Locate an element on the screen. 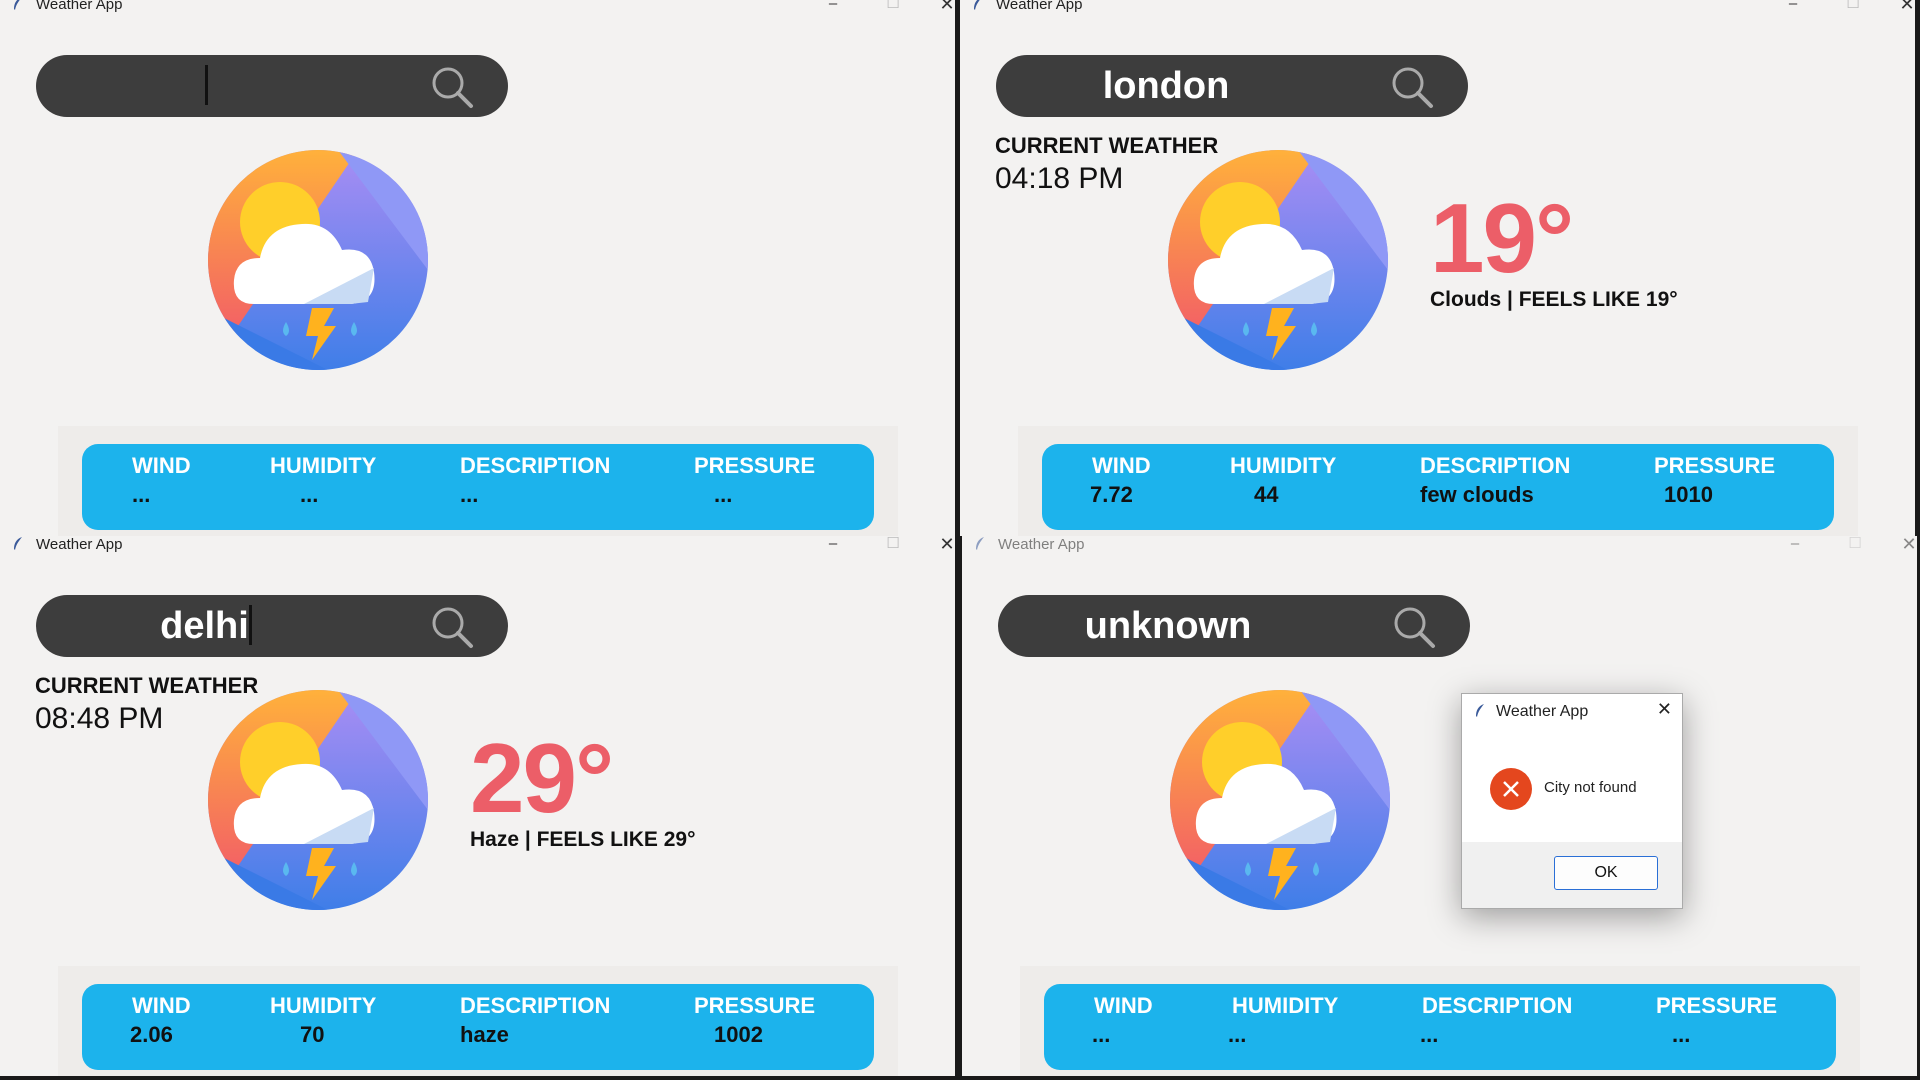 The image size is (1920, 1080). search-input: unknown is located at coordinates (1168, 626).